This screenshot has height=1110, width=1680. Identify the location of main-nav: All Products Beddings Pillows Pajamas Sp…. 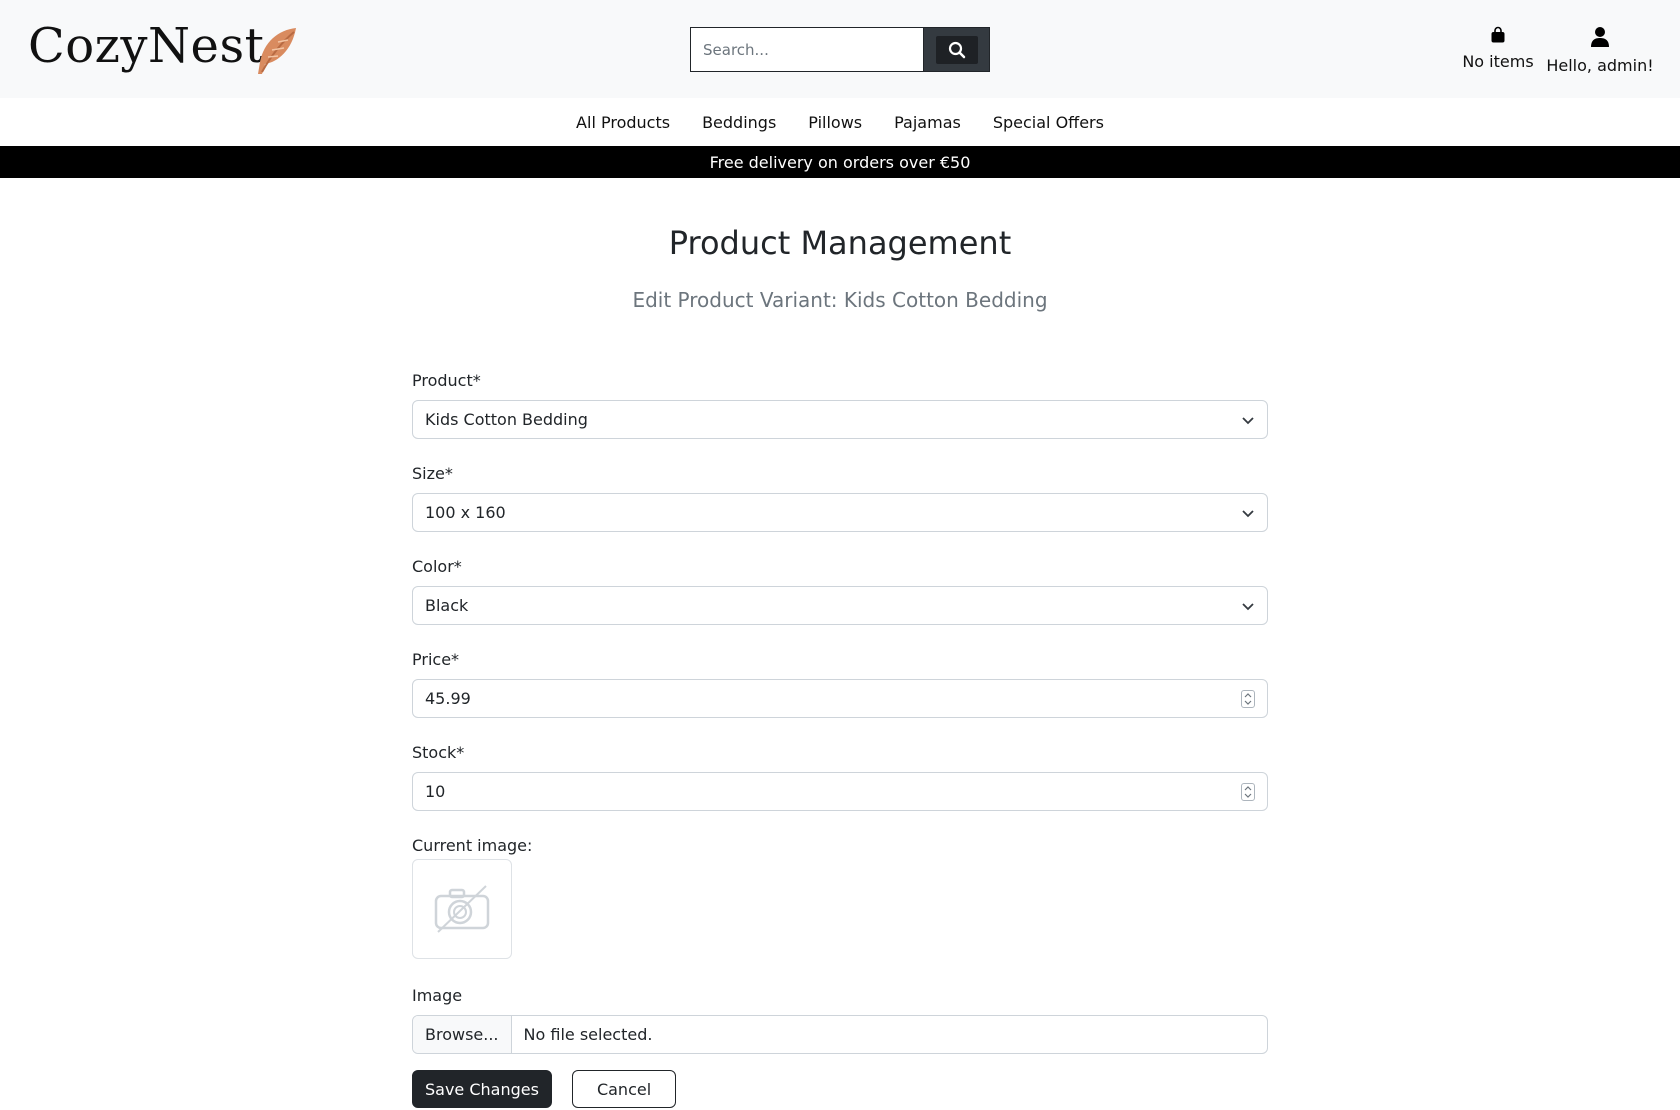
(840, 122).